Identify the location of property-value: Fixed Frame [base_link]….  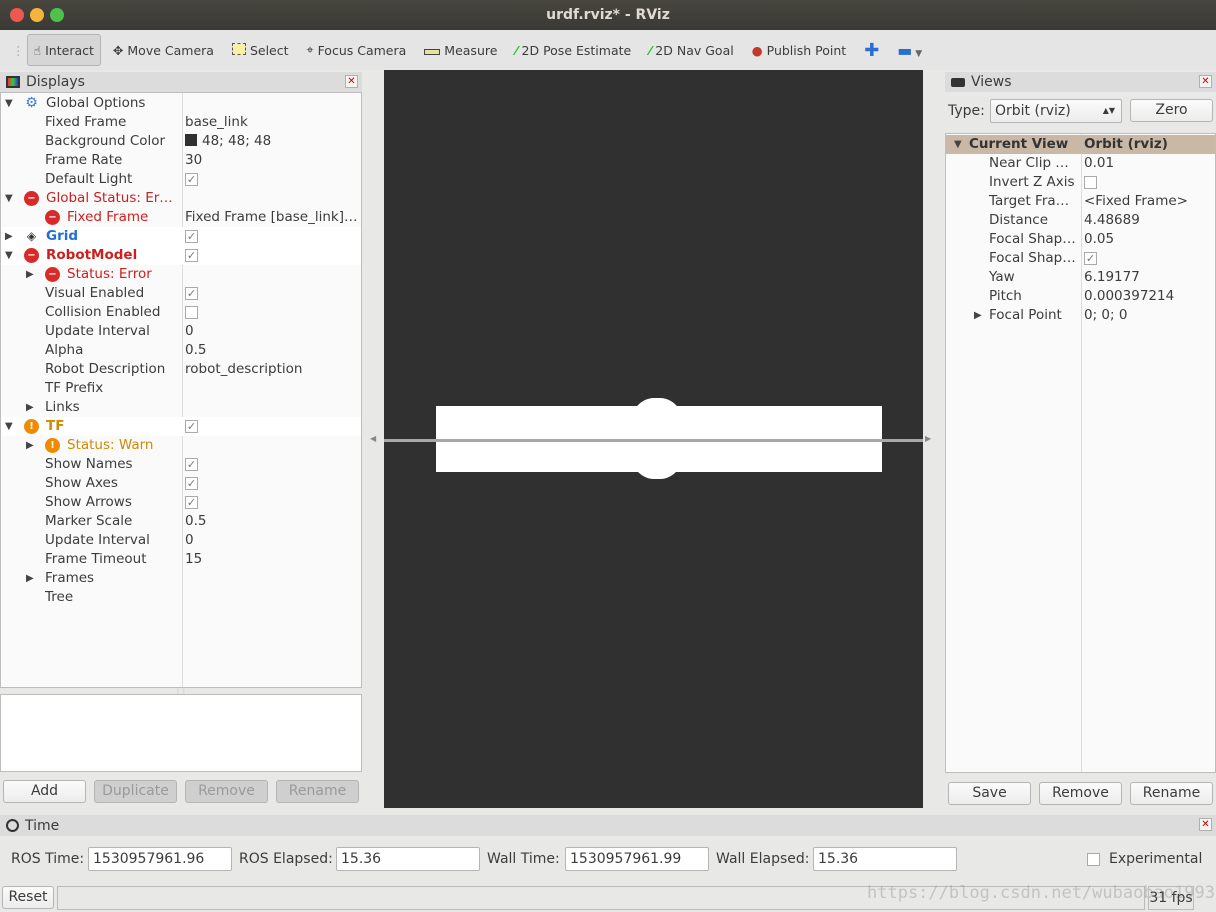
(273, 217).